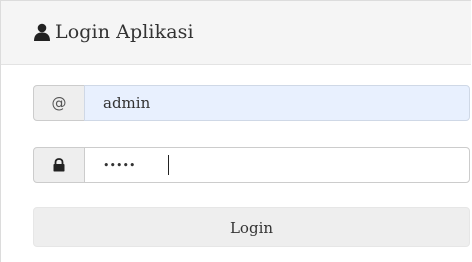 The width and height of the screenshot is (472, 262). I want to click on at-sign-icon: @, so click(59, 103).